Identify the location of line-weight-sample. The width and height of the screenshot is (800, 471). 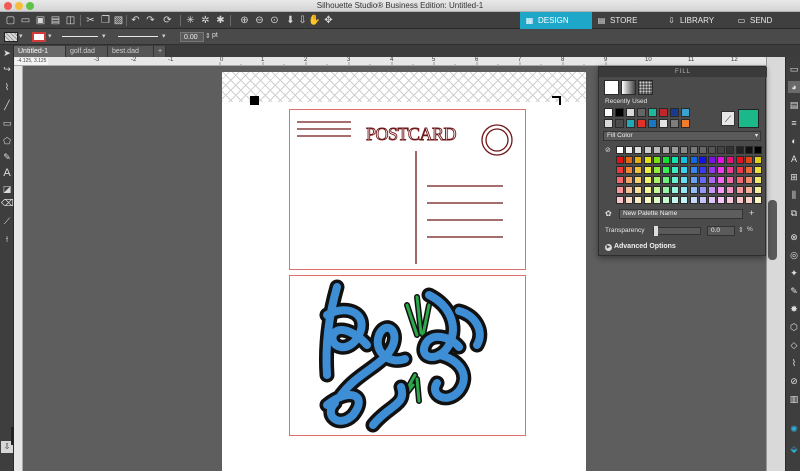
(138, 36).